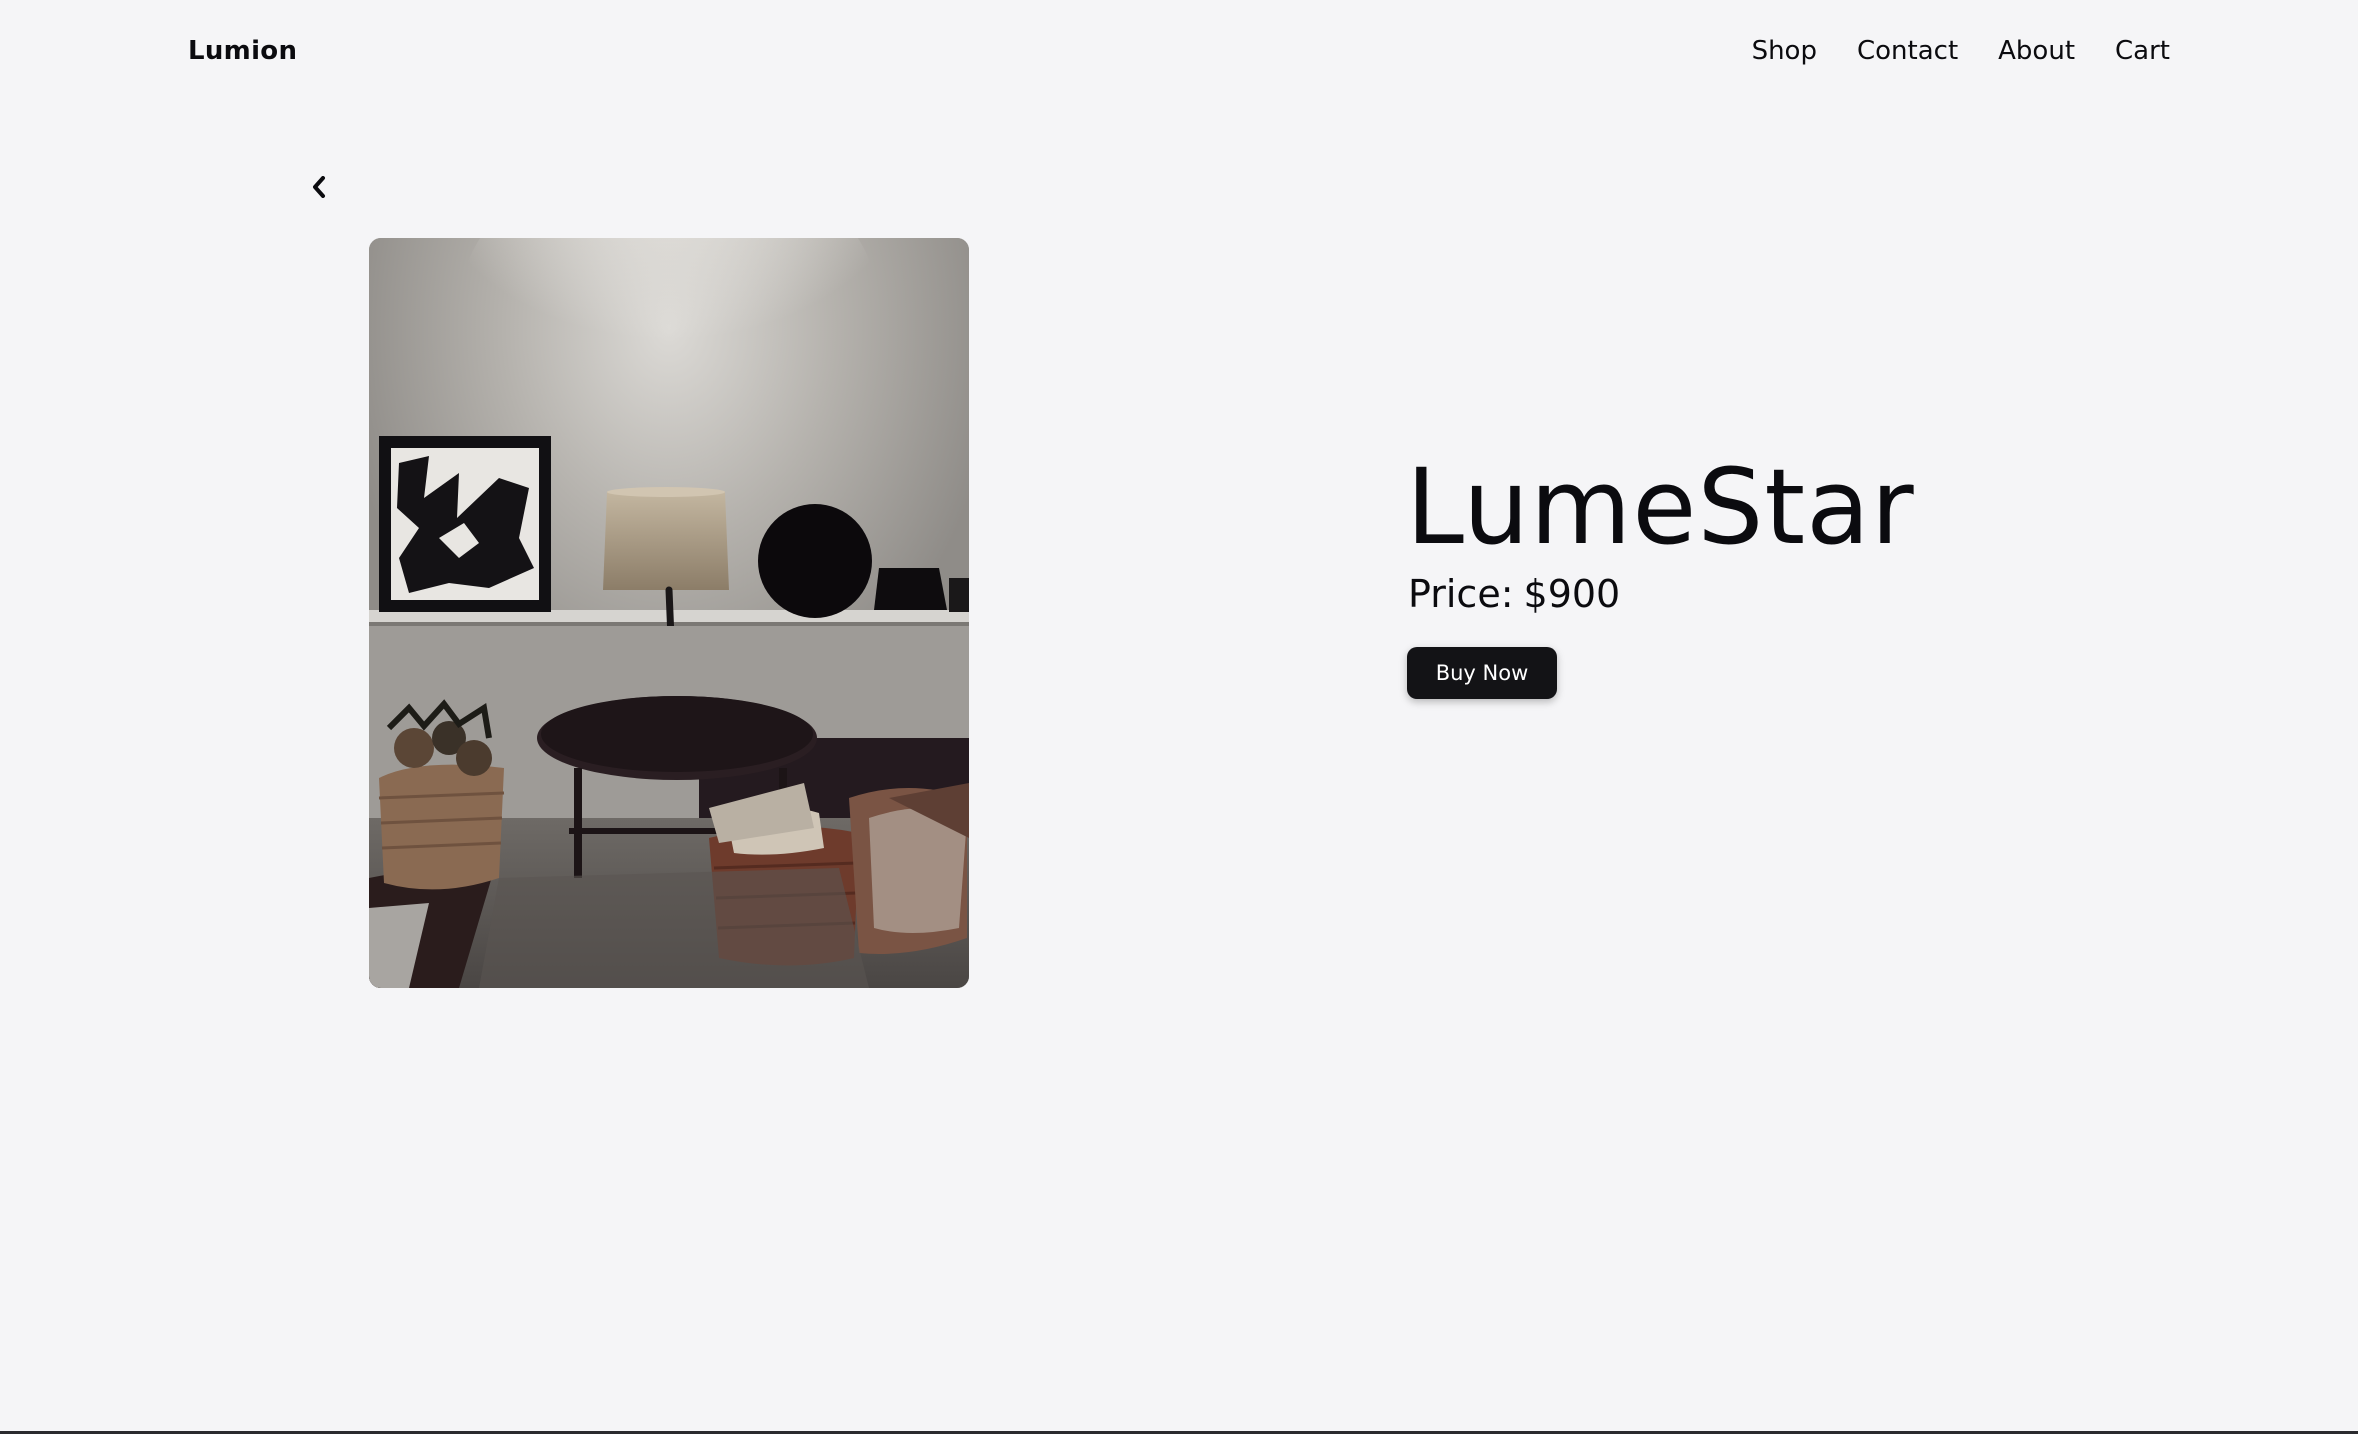 This screenshot has height=1434, width=2358. What do you see at coordinates (669, 613) in the screenshot?
I see `product-image` at bounding box center [669, 613].